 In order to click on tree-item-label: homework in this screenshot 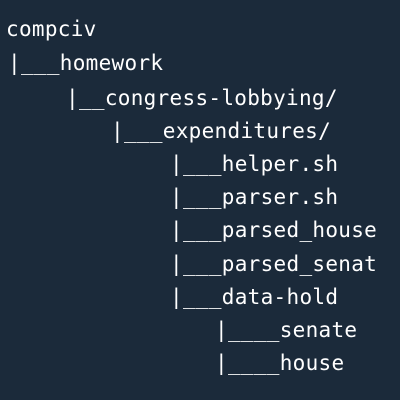, I will do `click(111, 63)`.